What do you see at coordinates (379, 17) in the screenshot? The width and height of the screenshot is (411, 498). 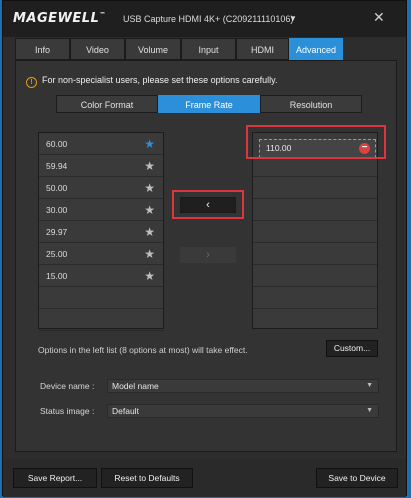 I see `close-icon: ✕` at bounding box center [379, 17].